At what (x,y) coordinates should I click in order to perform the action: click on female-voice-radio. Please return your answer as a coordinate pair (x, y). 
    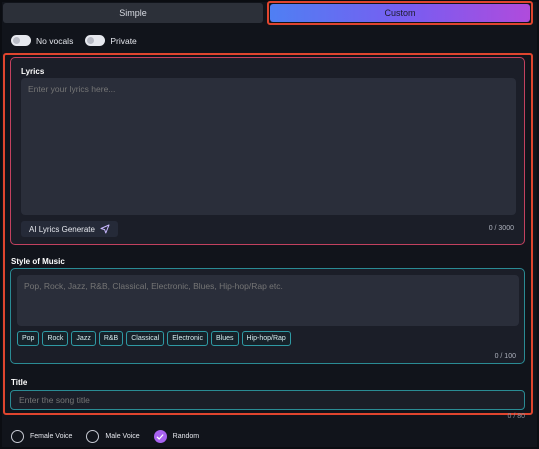
    Looking at the image, I should click on (17, 436).